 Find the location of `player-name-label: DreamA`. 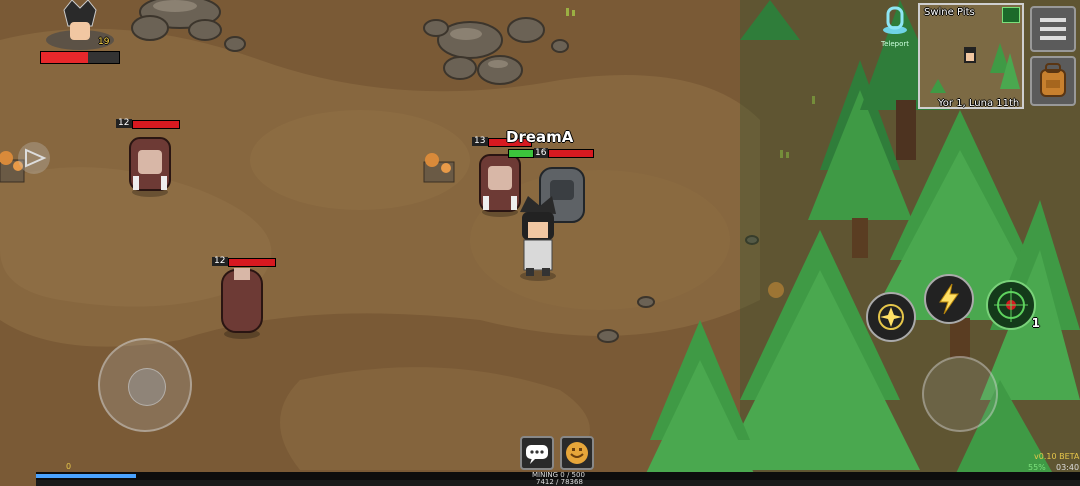

player-name-label: DreamA is located at coordinates (540, 137).